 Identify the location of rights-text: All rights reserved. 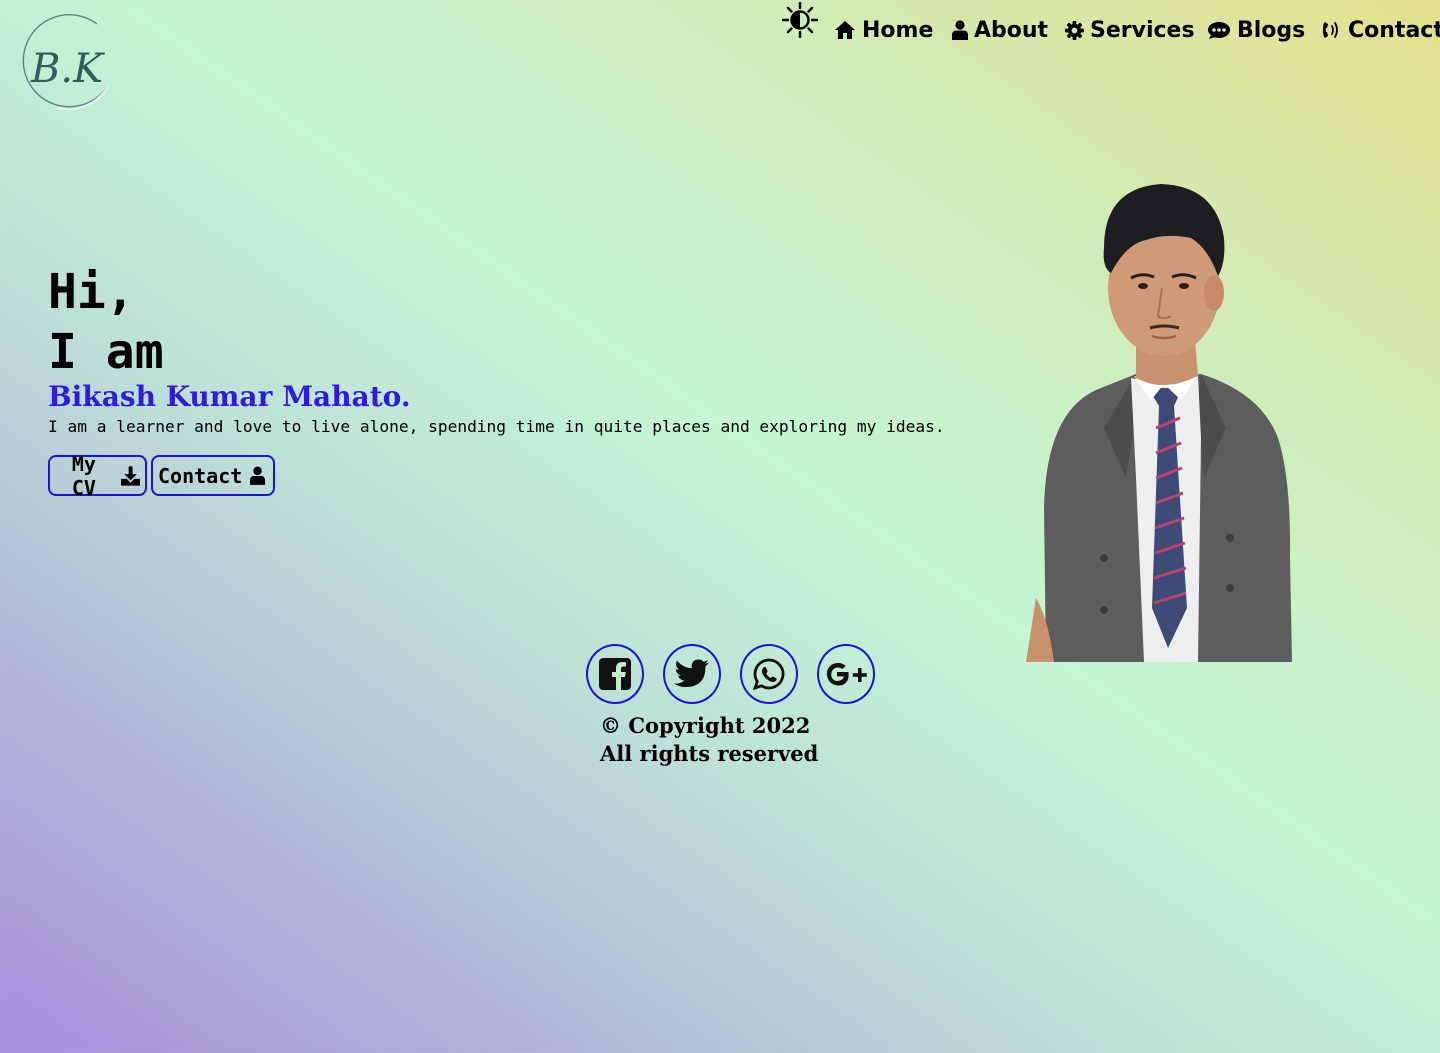
(709, 753).